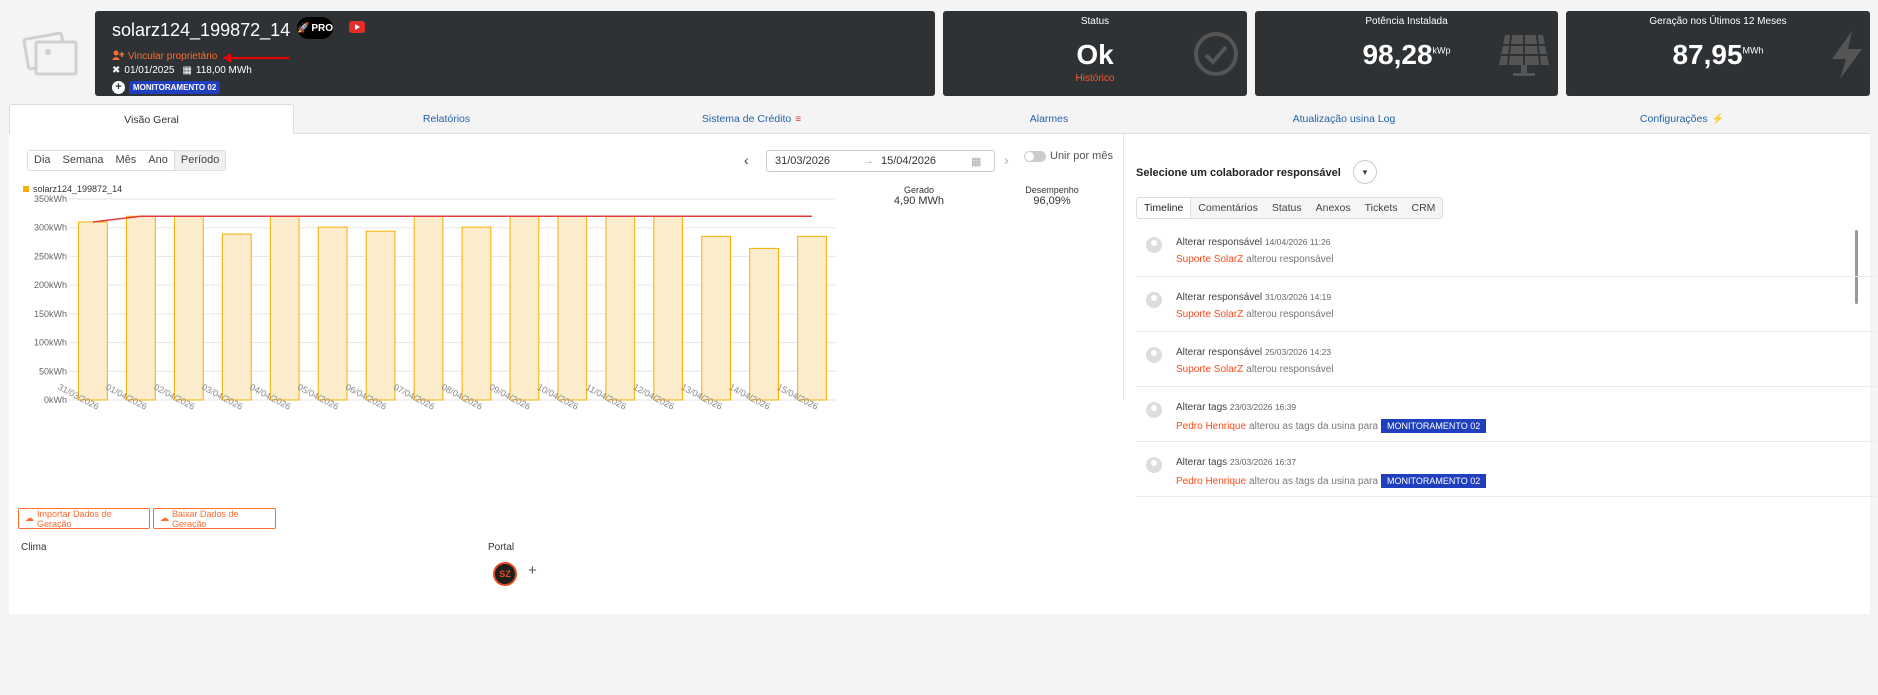 This screenshot has width=1878, height=695. Describe the element at coordinates (524, 308) in the screenshot. I see `bar-09/04/2026` at that location.